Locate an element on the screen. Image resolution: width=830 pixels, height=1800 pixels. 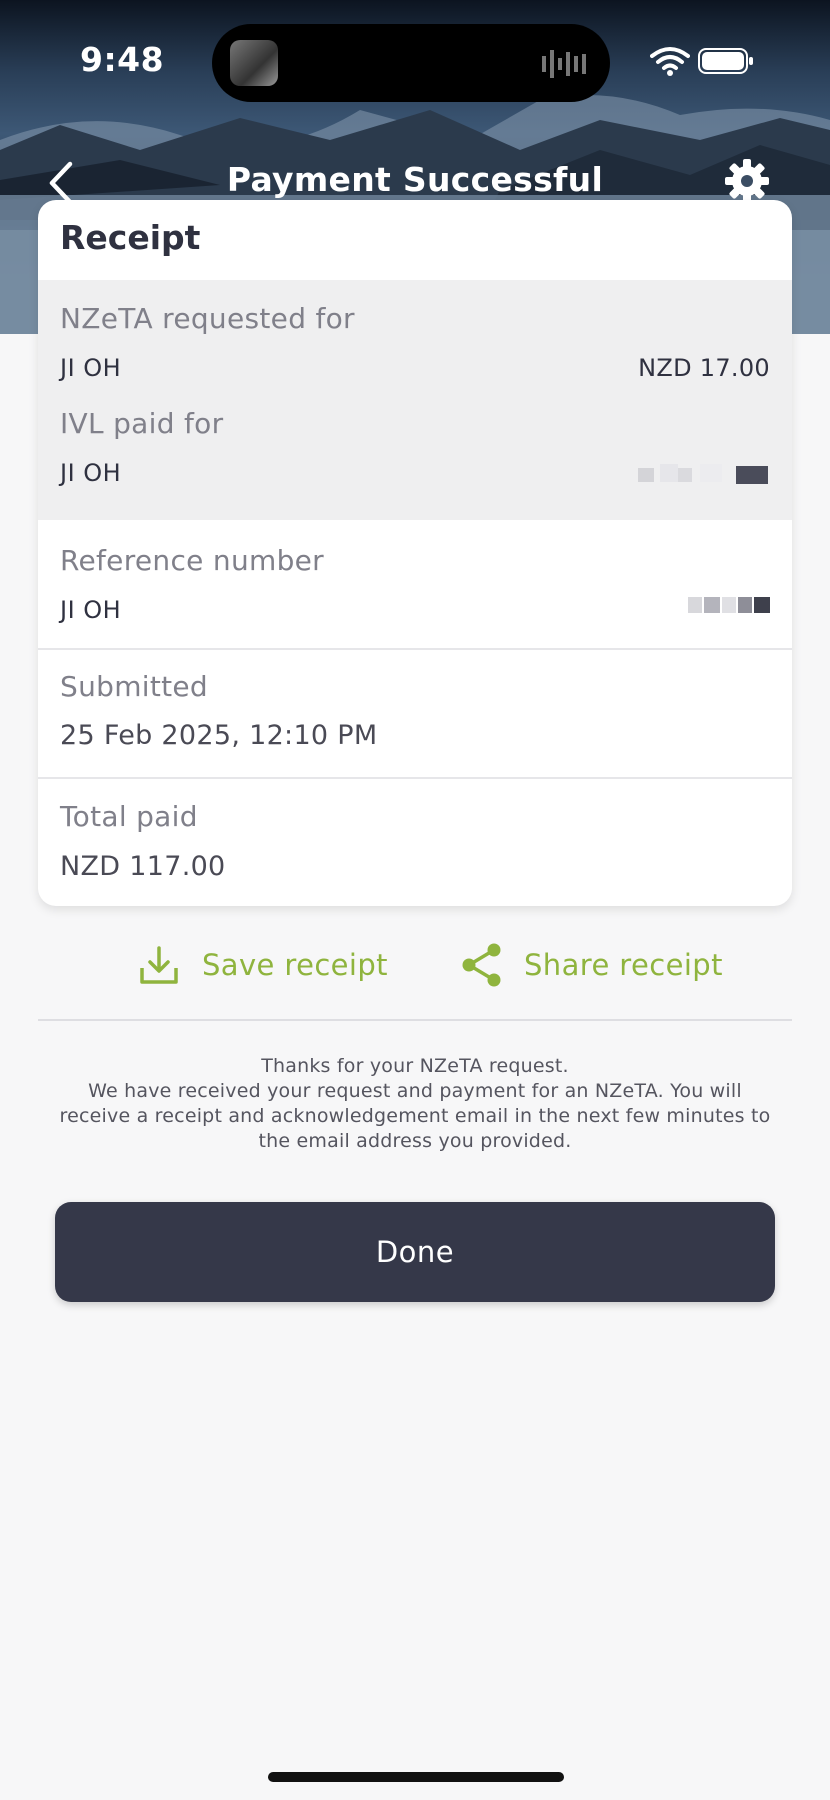
share-receipt-button: Share receipt is located at coordinates (591, 965).